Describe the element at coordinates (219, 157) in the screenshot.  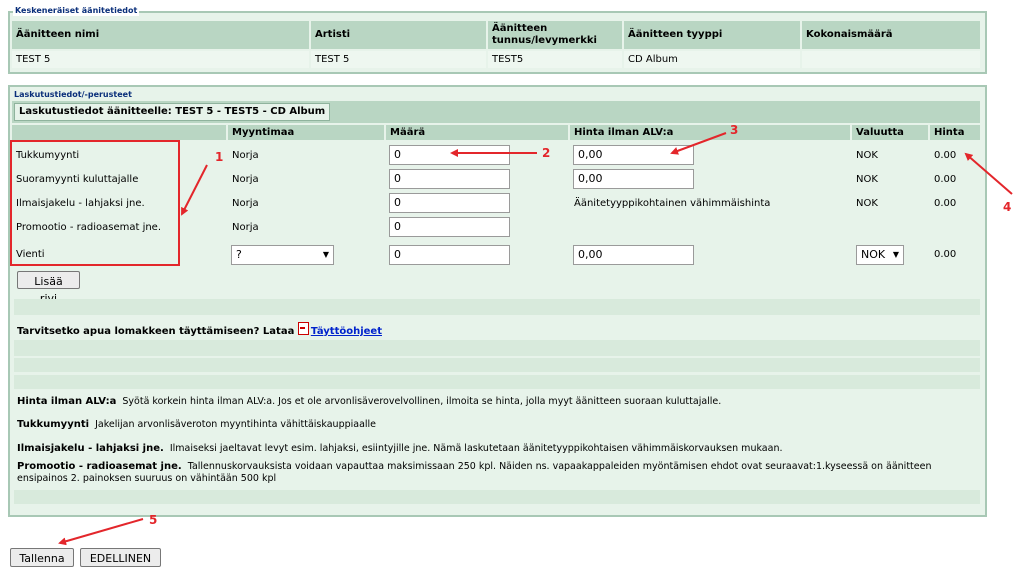
I see `annotation-1: 1` at that location.